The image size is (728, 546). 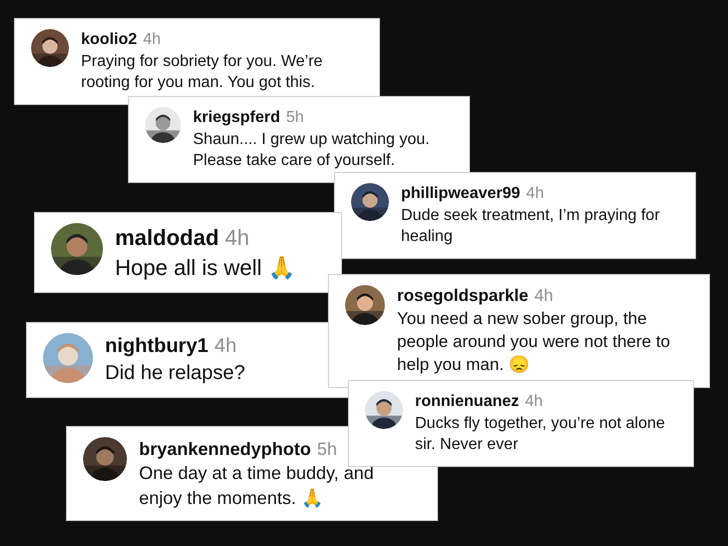 What do you see at coordinates (462, 296) in the screenshot?
I see `username: rosegoldsparkle` at bounding box center [462, 296].